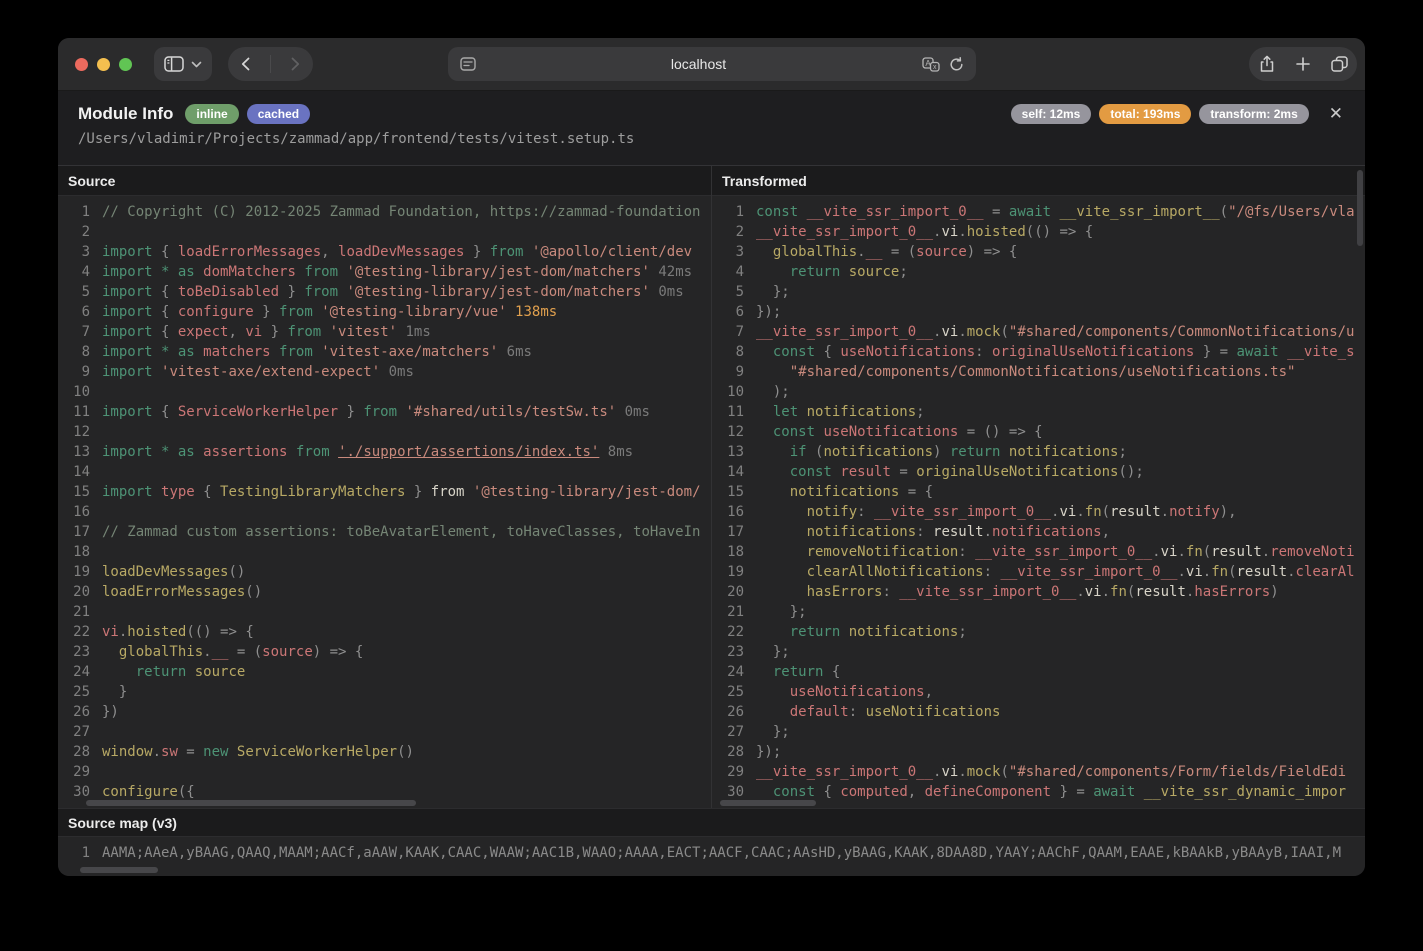  I want to click on line-number: 7, so click(739, 332).